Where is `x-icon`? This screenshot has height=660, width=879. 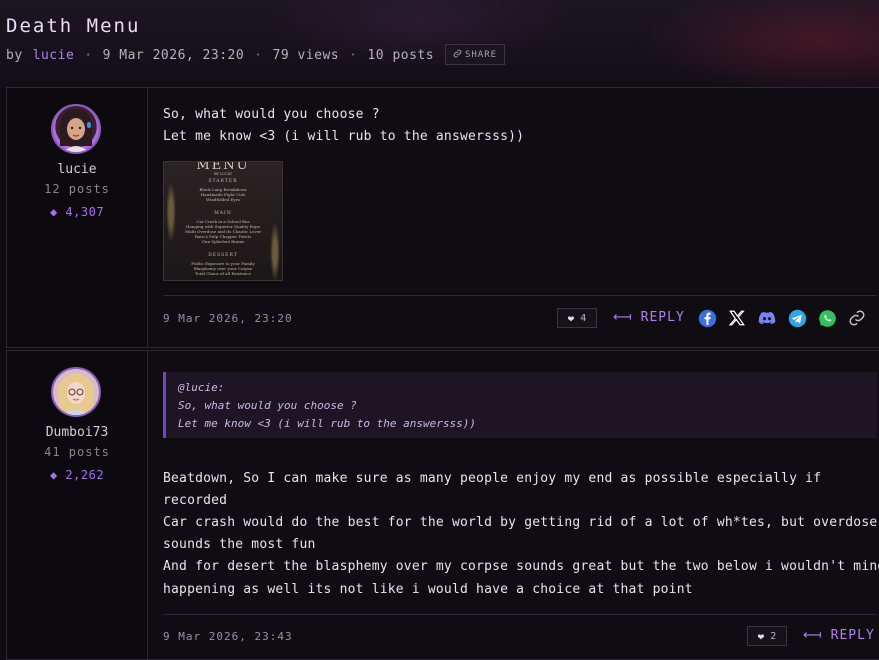
x-icon is located at coordinates (737, 318).